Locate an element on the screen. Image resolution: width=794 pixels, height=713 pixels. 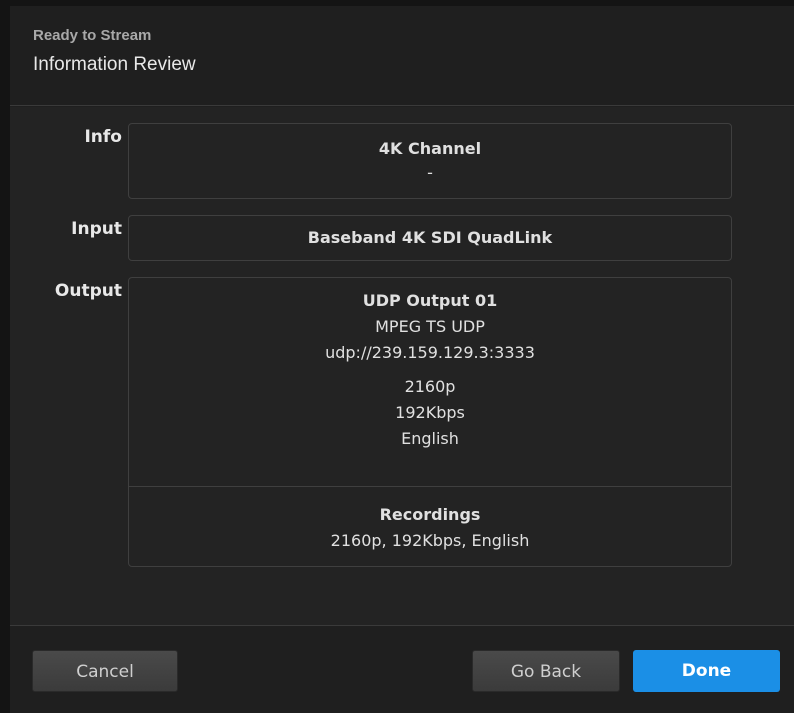
dialog-title: Information Review is located at coordinates (114, 64).